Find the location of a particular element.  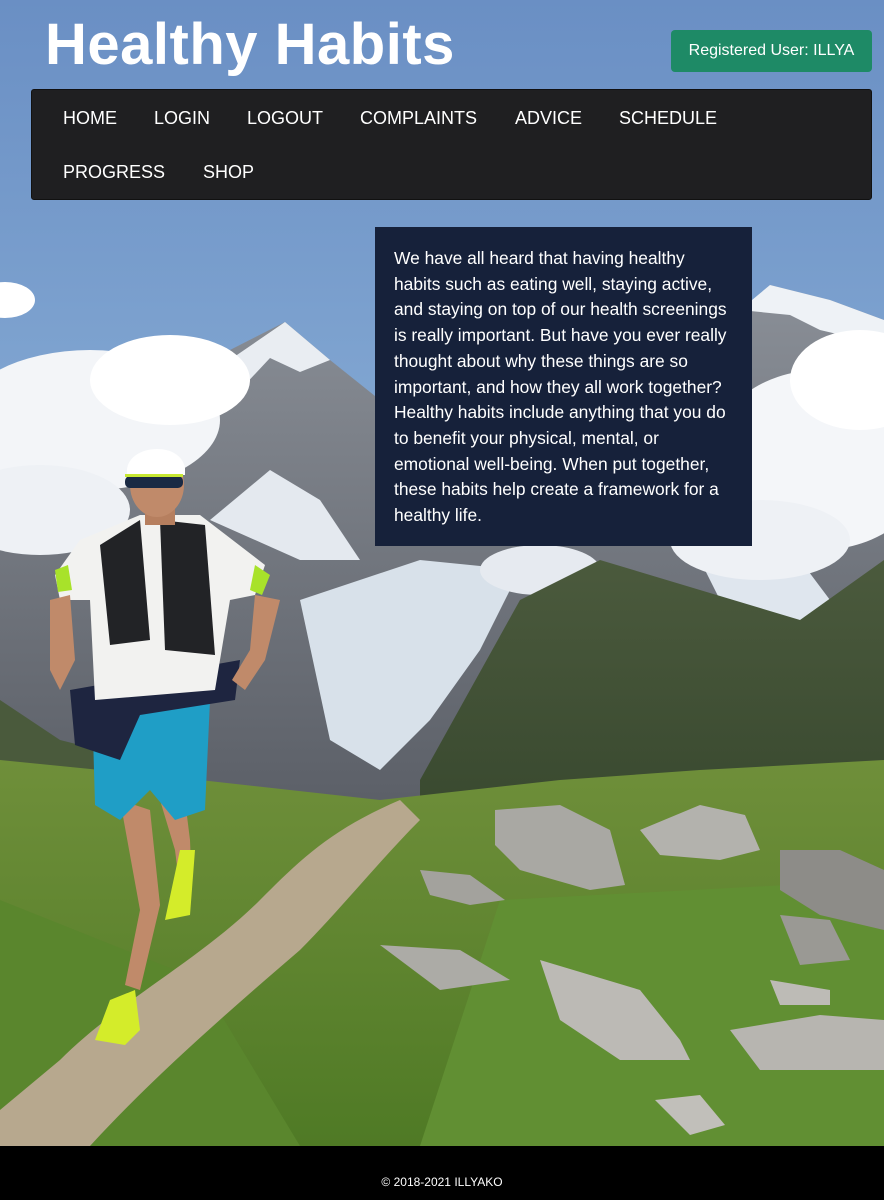

nav-progress: PROGRESS is located at coordinates (114, 172).